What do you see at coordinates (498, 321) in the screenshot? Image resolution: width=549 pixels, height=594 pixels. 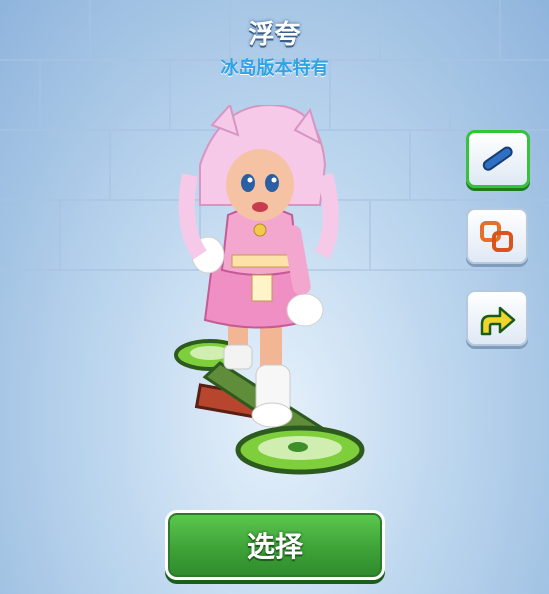 I see `upgrade-arrow-icon` at bounding box center [498, 321].